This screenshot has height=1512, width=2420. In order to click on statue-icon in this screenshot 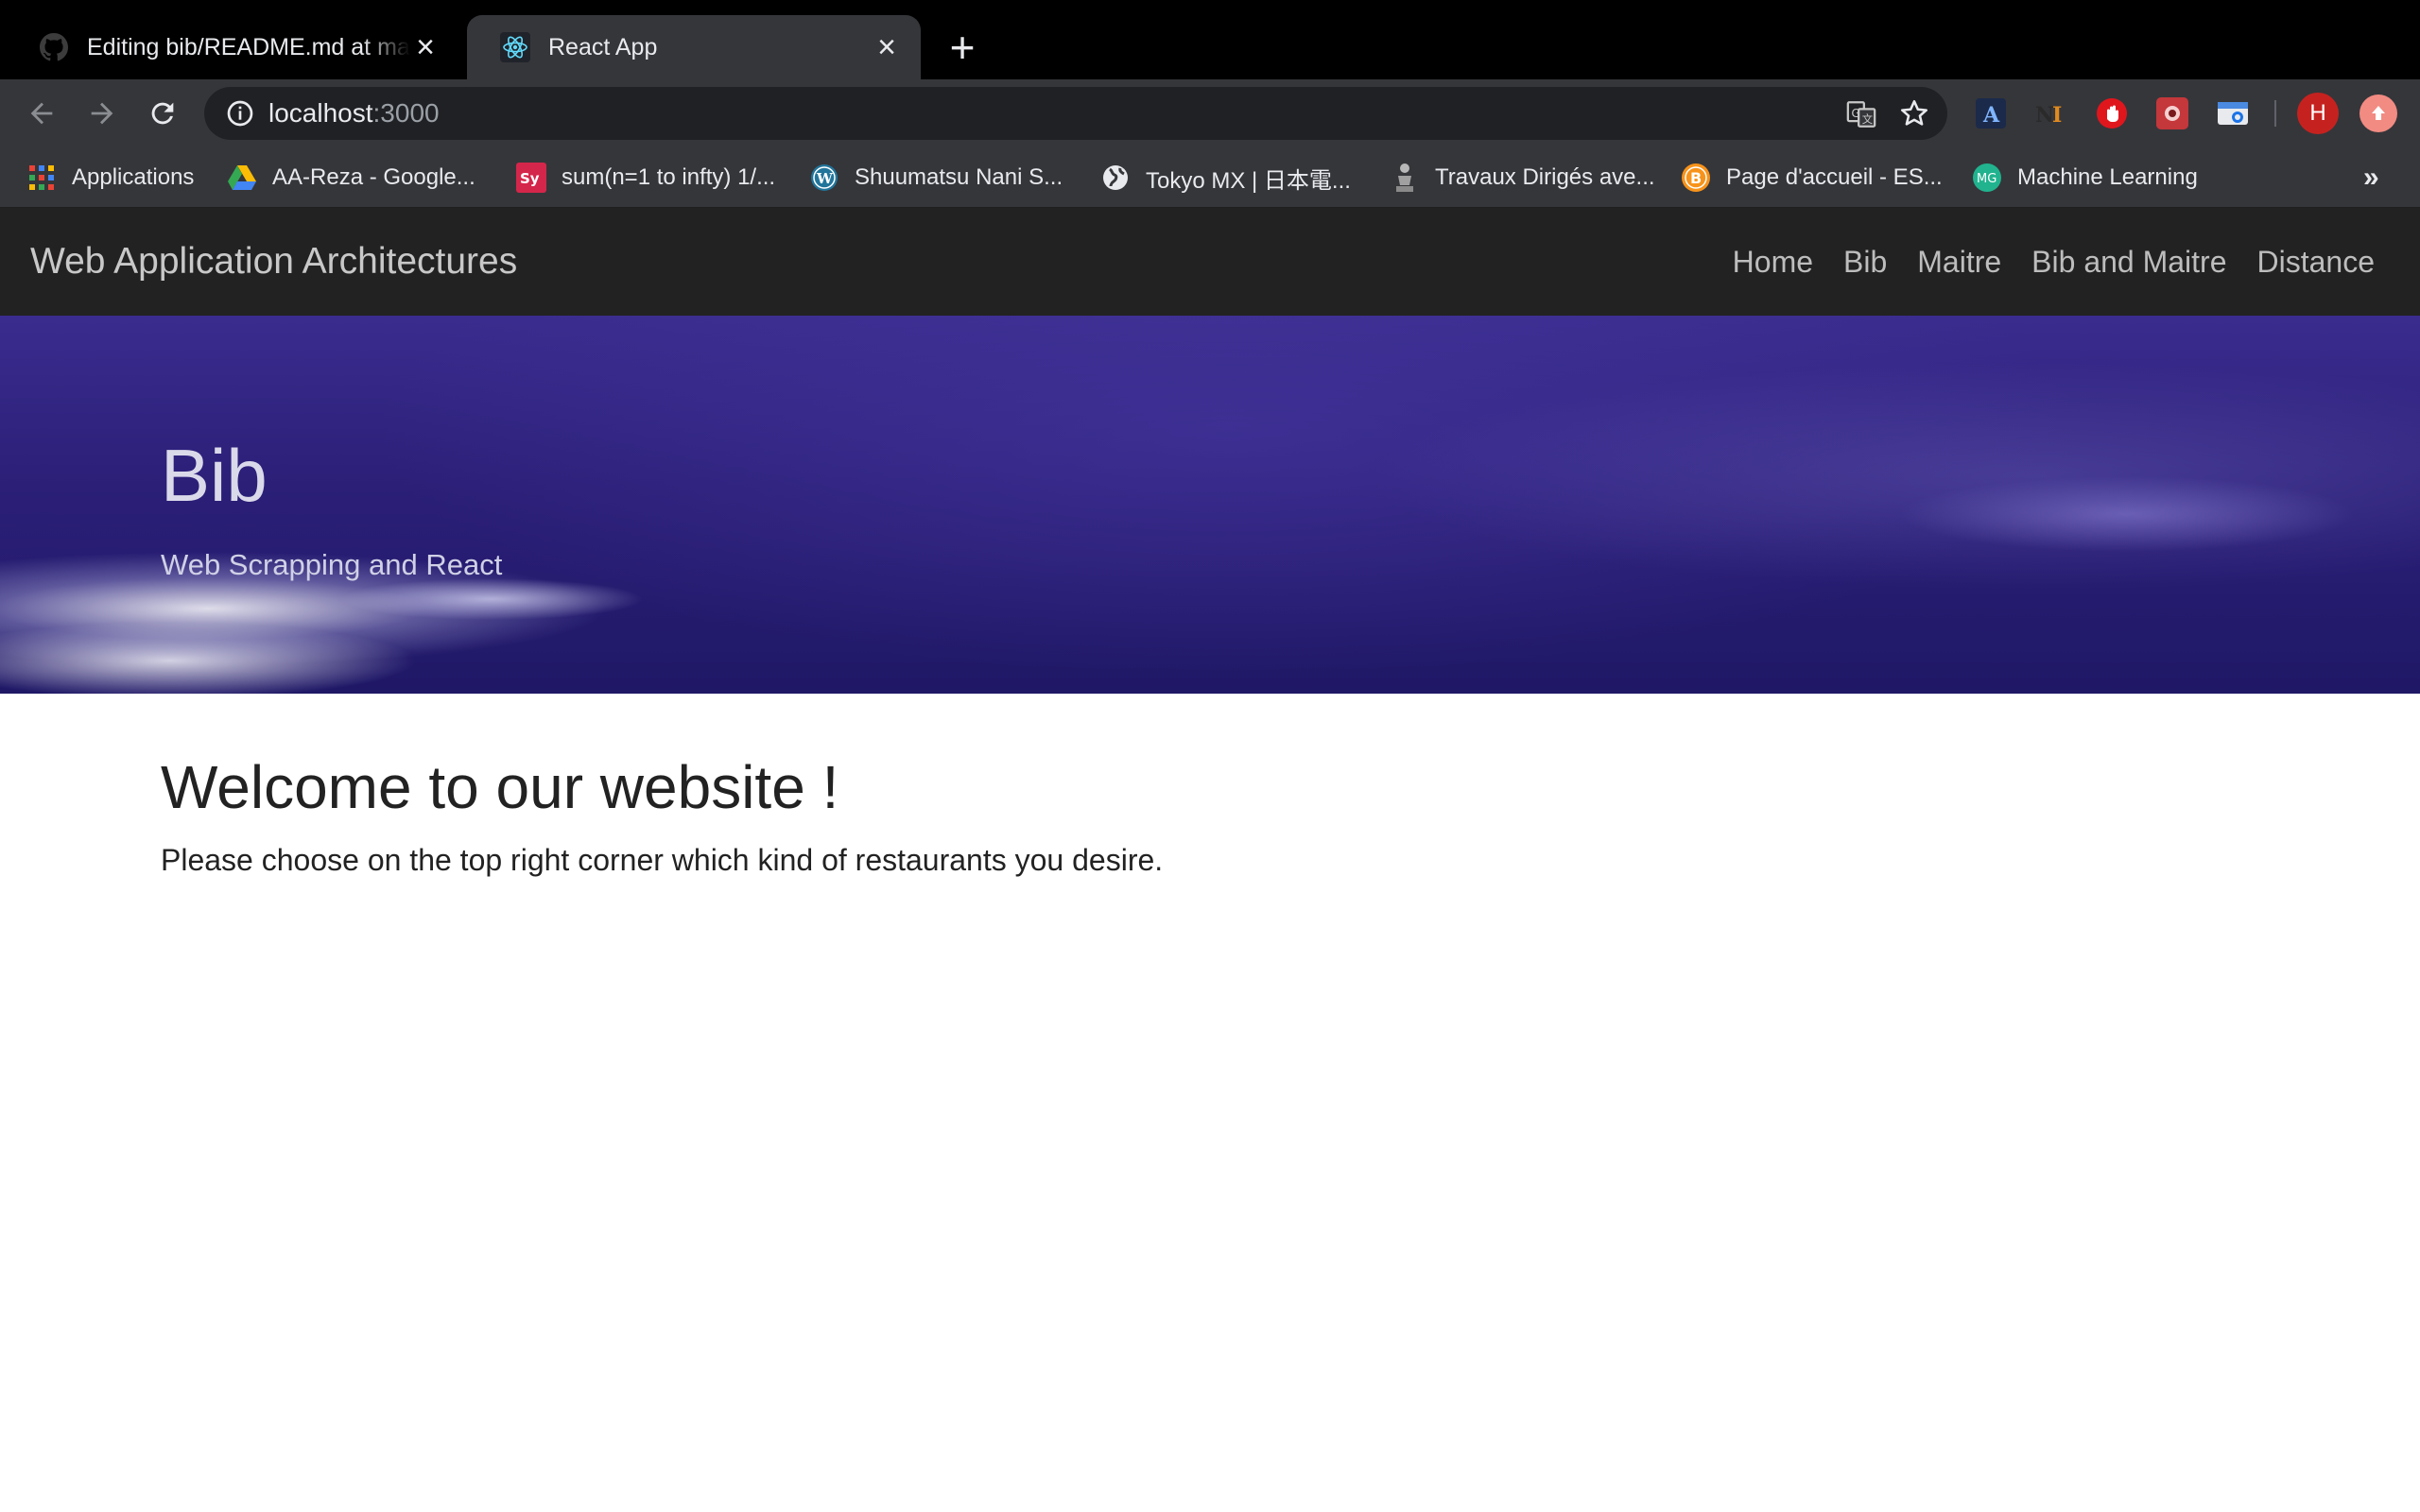, I will do `click(1405, 178)`.